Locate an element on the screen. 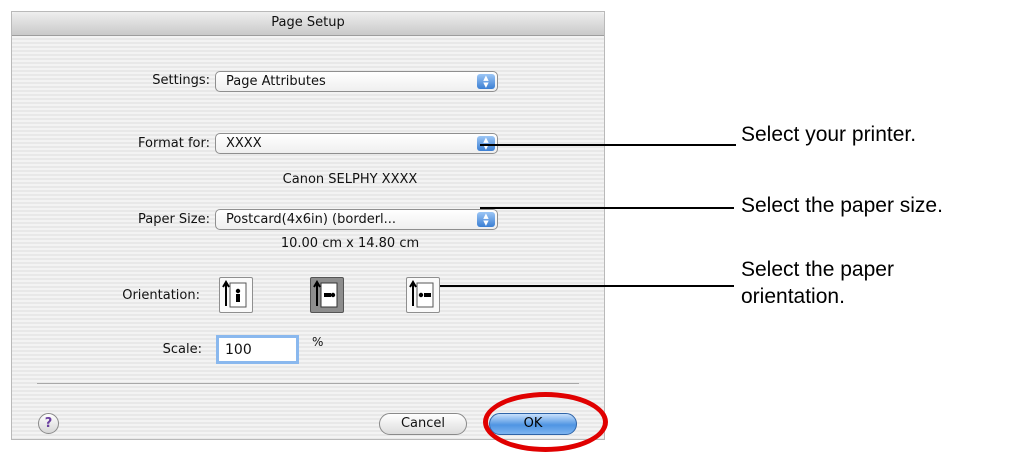 The image size is (1017, 452). paper-dimensions: 10.00 cm x 14.80 cm is located at coordinates (350, 243).